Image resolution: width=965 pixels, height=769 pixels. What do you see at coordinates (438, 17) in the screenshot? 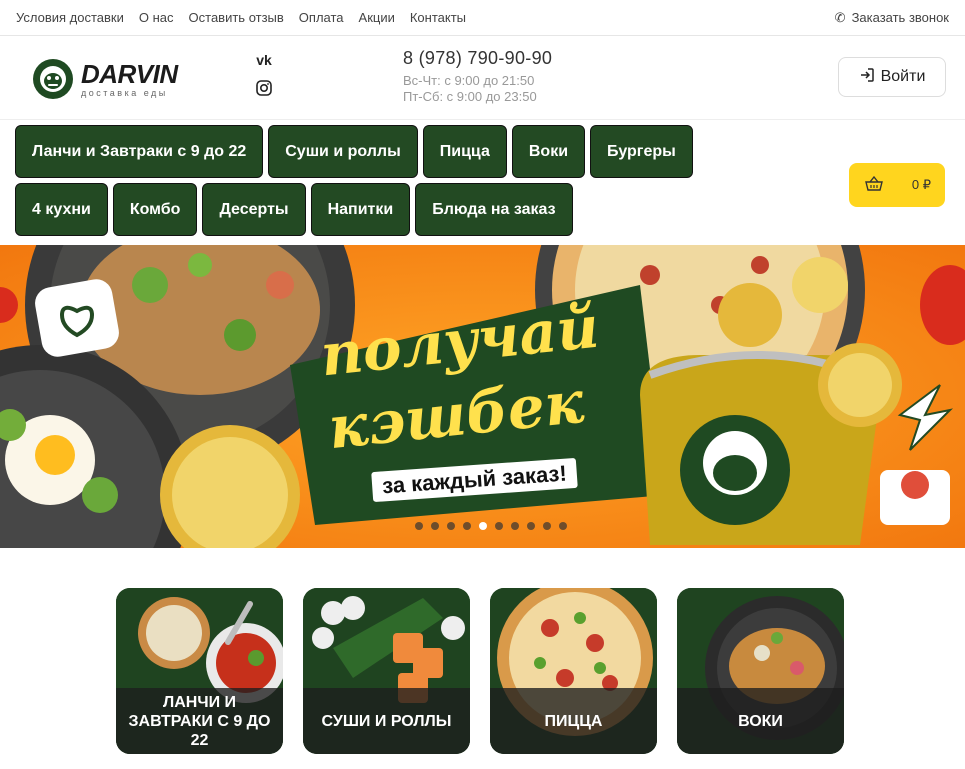
I see `link-contacts: Контакты` at bounding box center [438, 17].